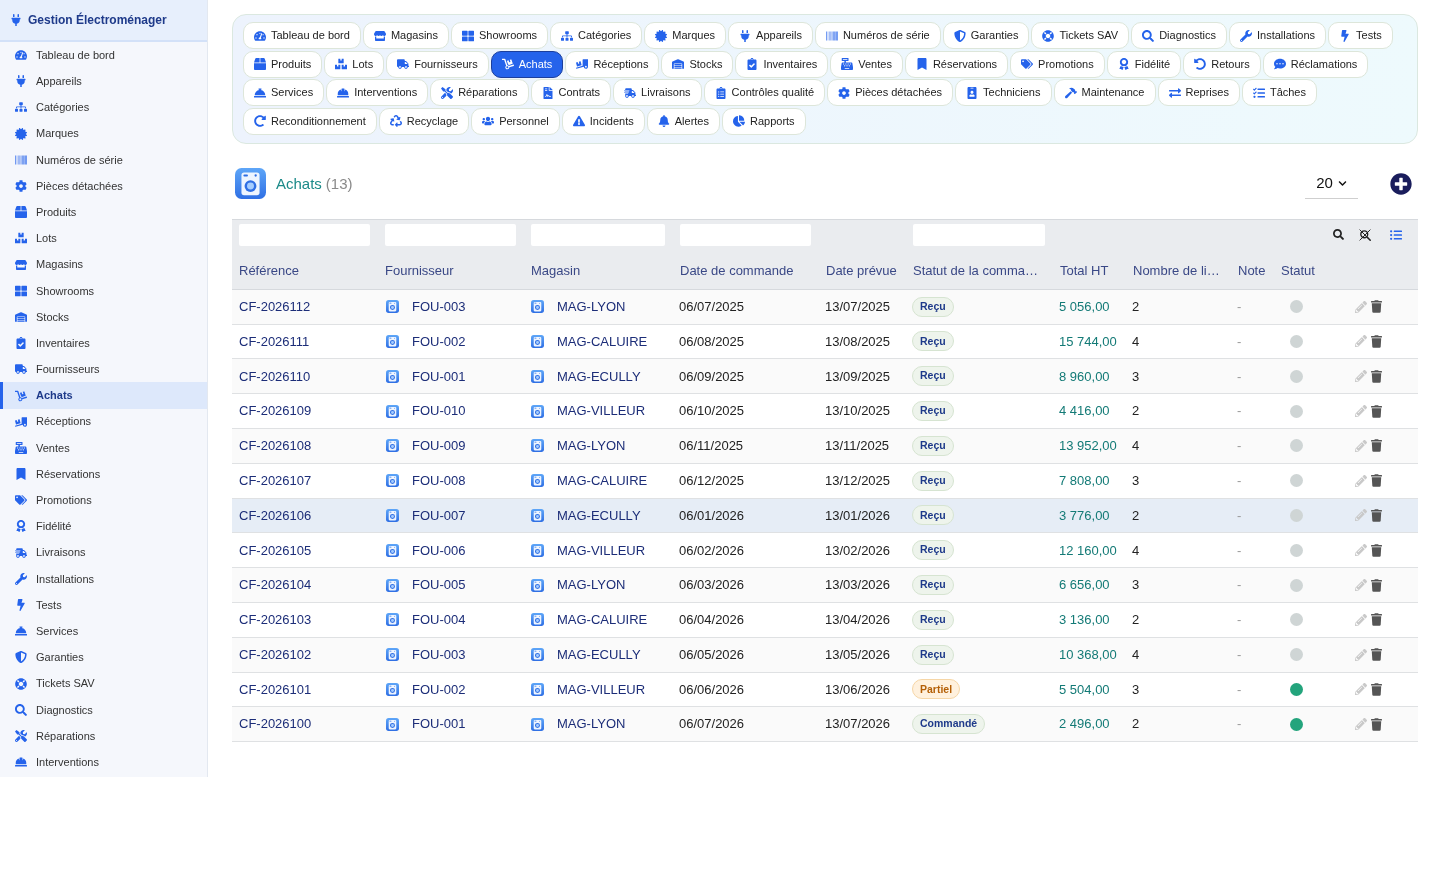 Image resolution: width=1445 pixels, height=894 pixels. I want to click on module-tab: Diagnostics, so click(1179, 35).